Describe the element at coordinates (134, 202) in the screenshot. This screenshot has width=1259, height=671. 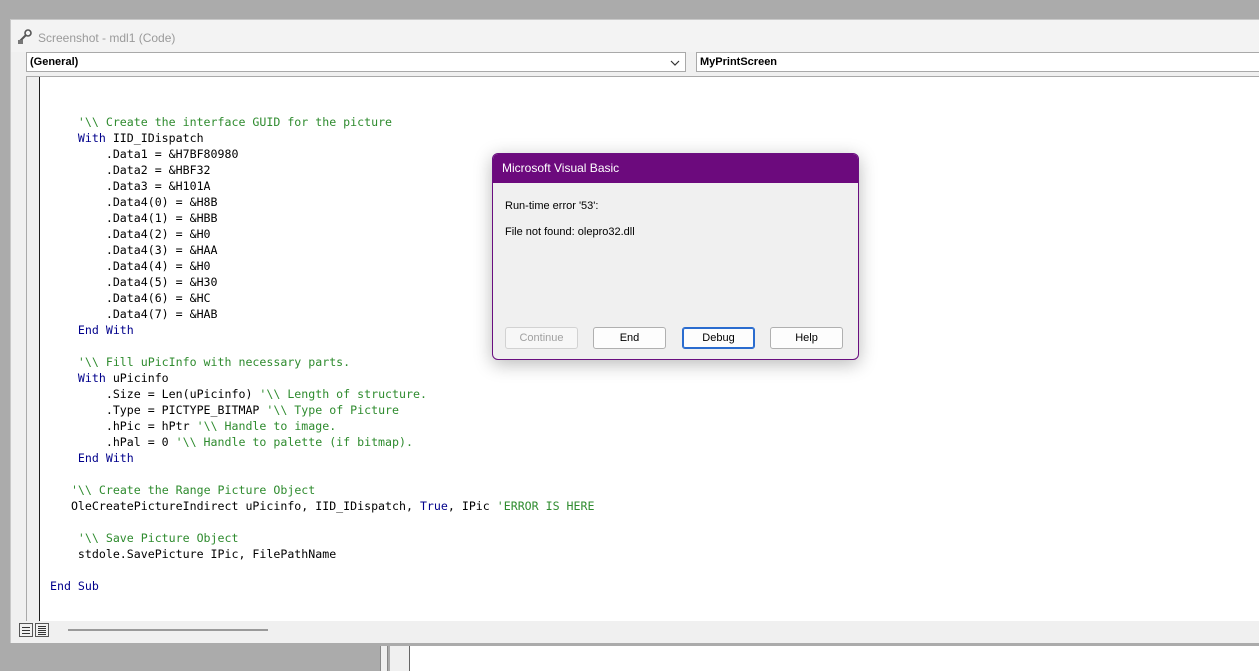
I see `code-token: .Data4(0) = &H8B` at that location.